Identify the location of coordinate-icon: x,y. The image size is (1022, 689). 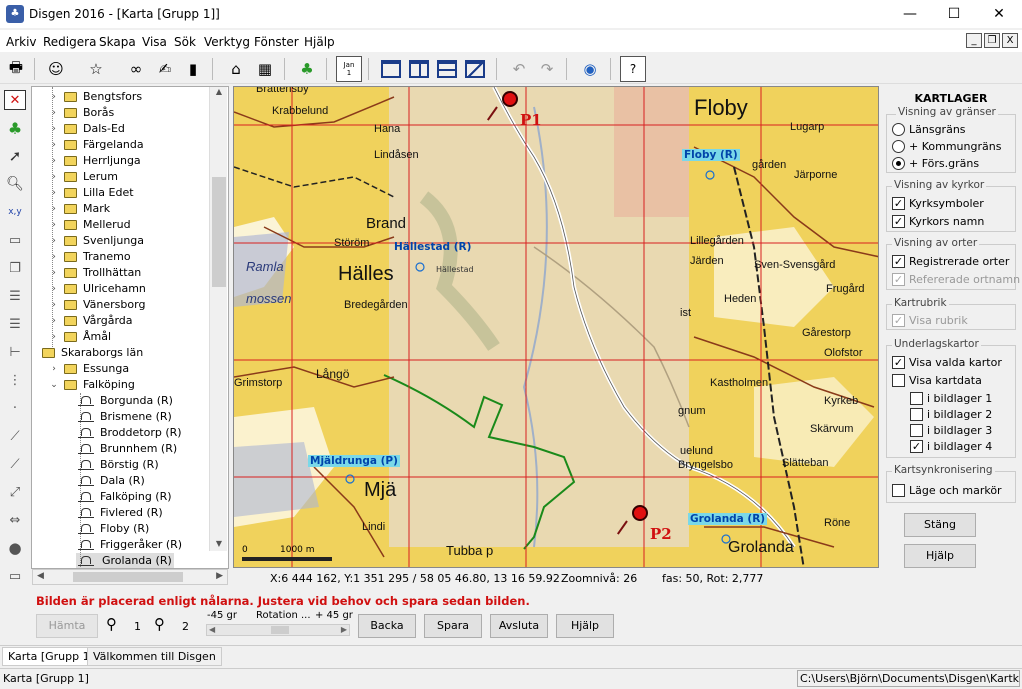
(15, 212).